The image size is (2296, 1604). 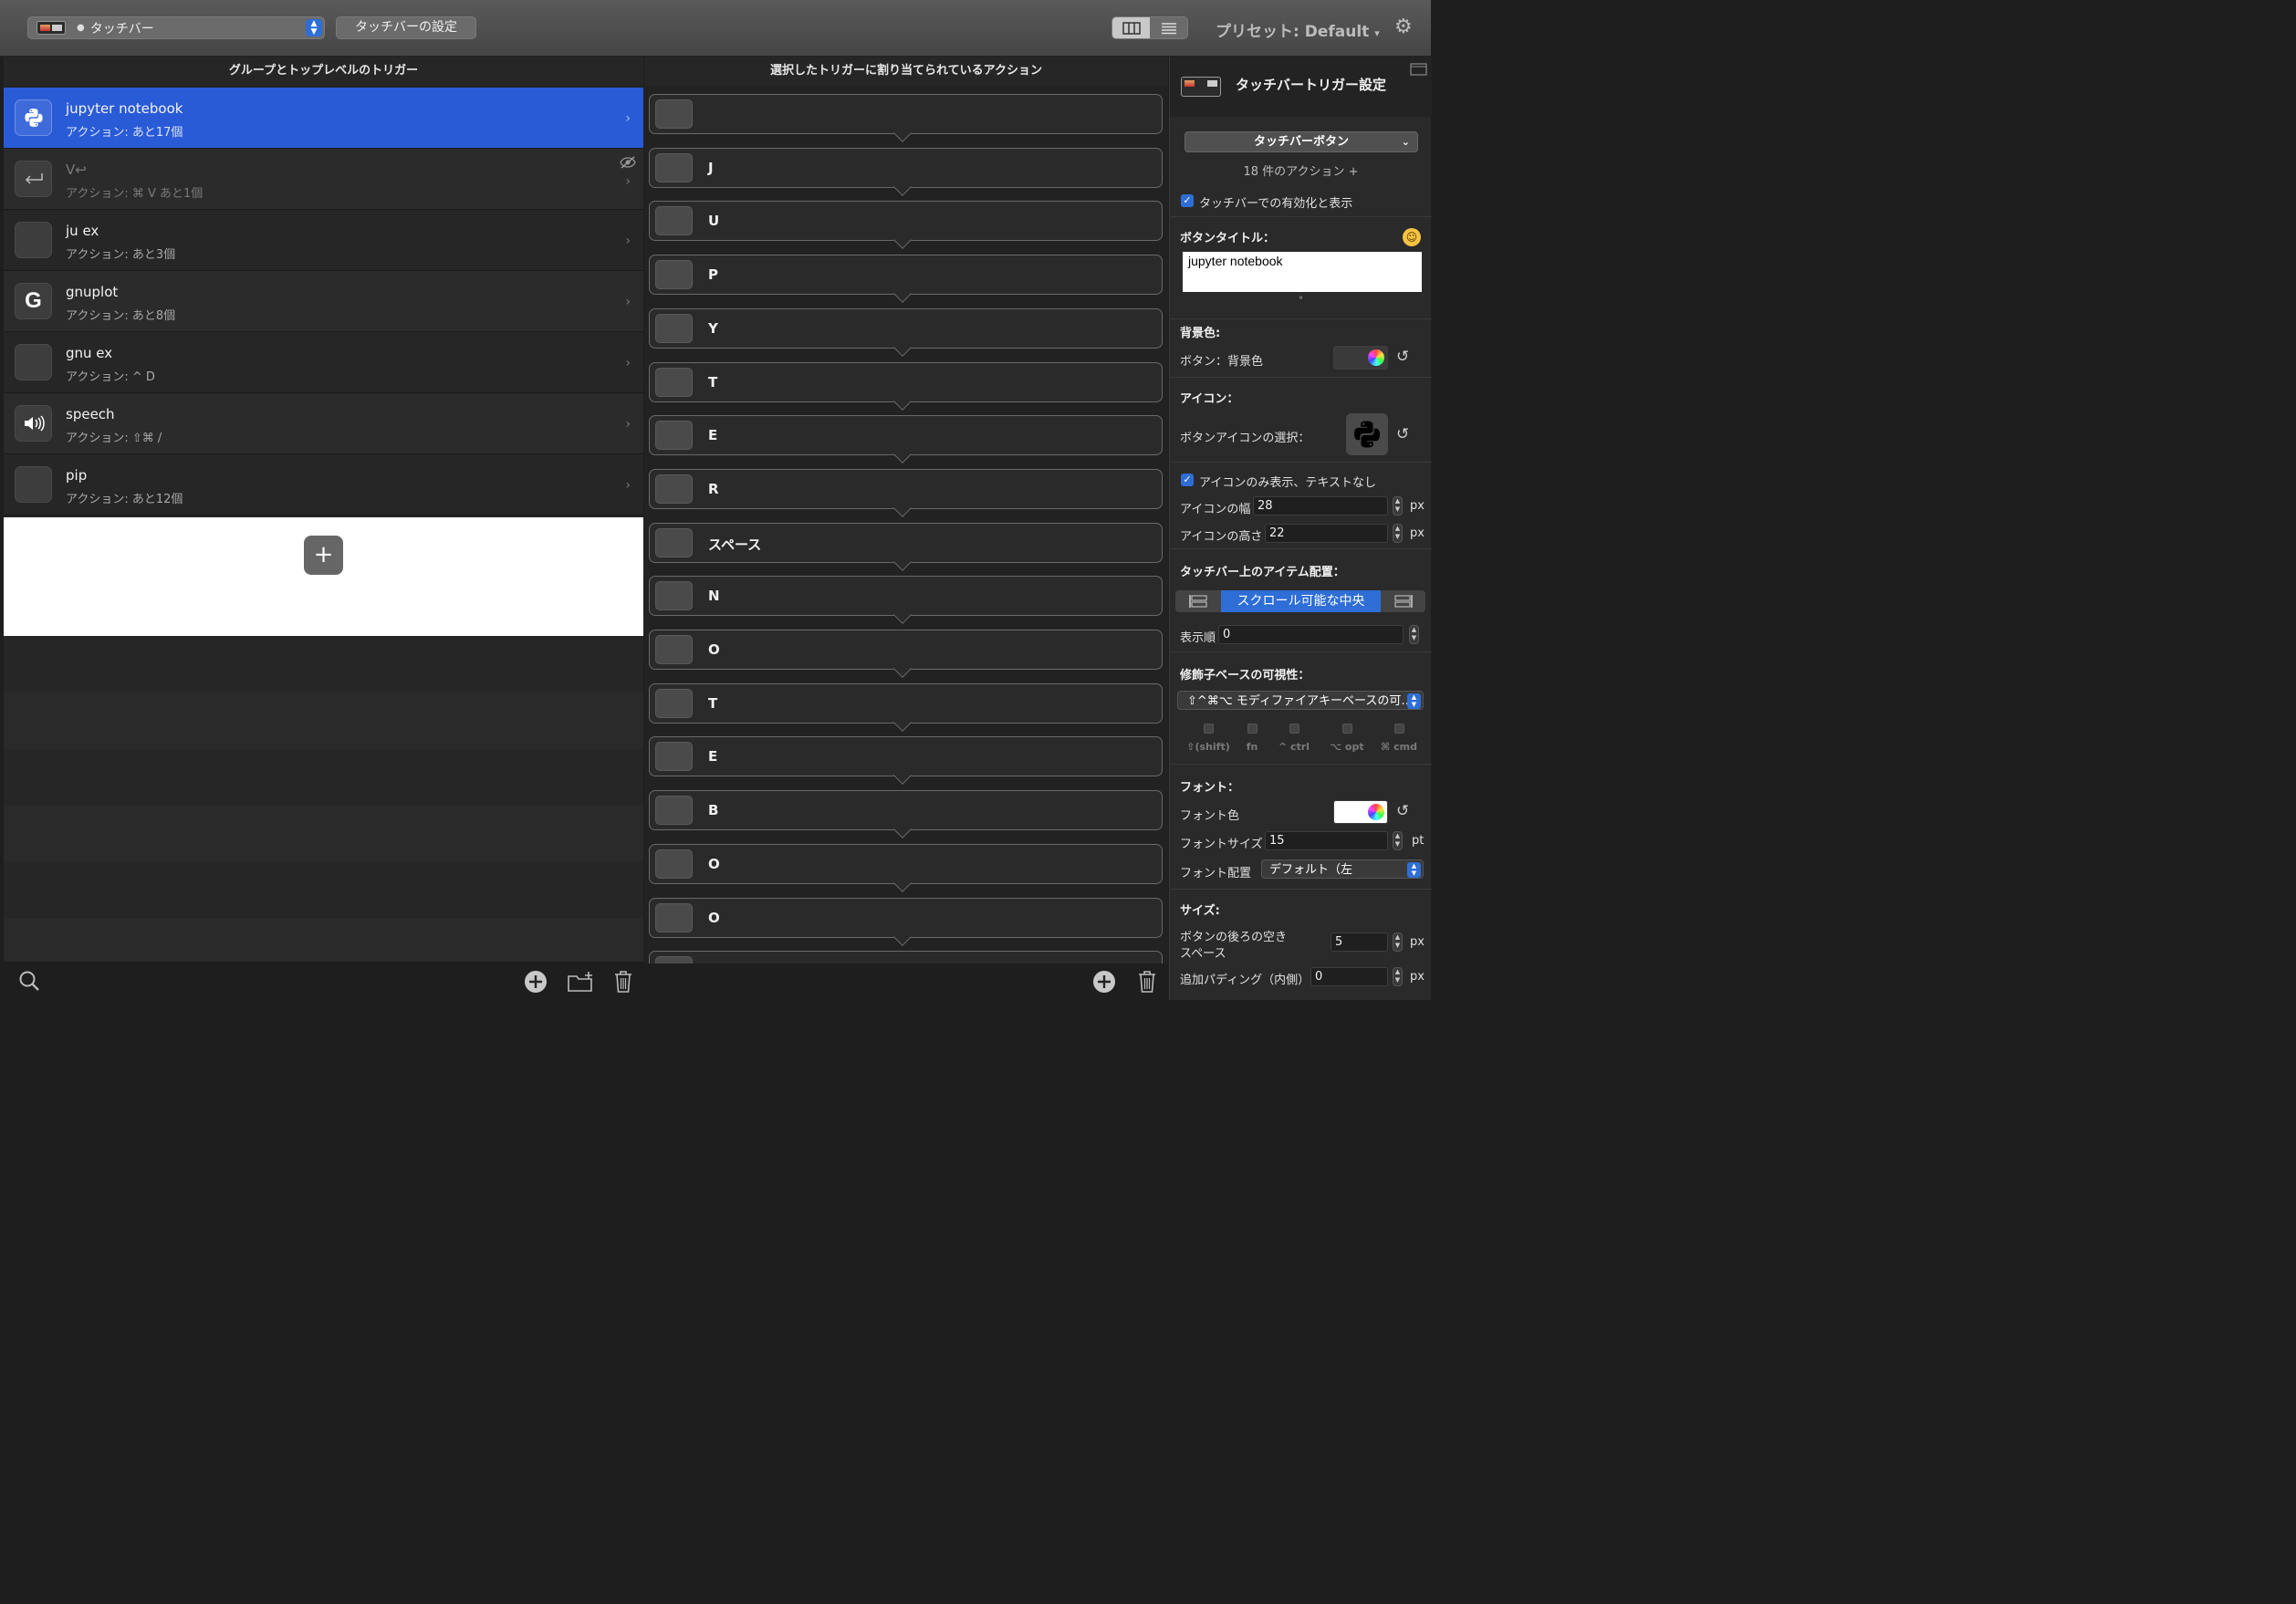 I want to click on icon-width-field: 28, so click(x=1320, y=506).